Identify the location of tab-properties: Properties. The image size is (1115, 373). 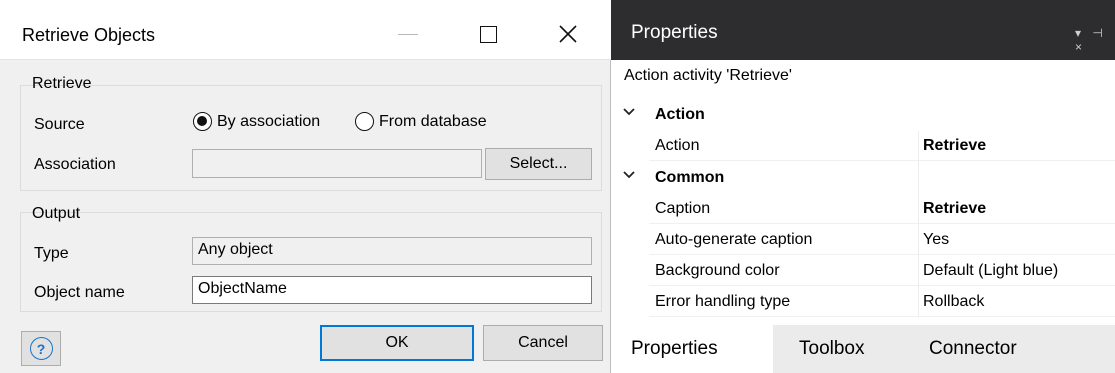
(692, 349).